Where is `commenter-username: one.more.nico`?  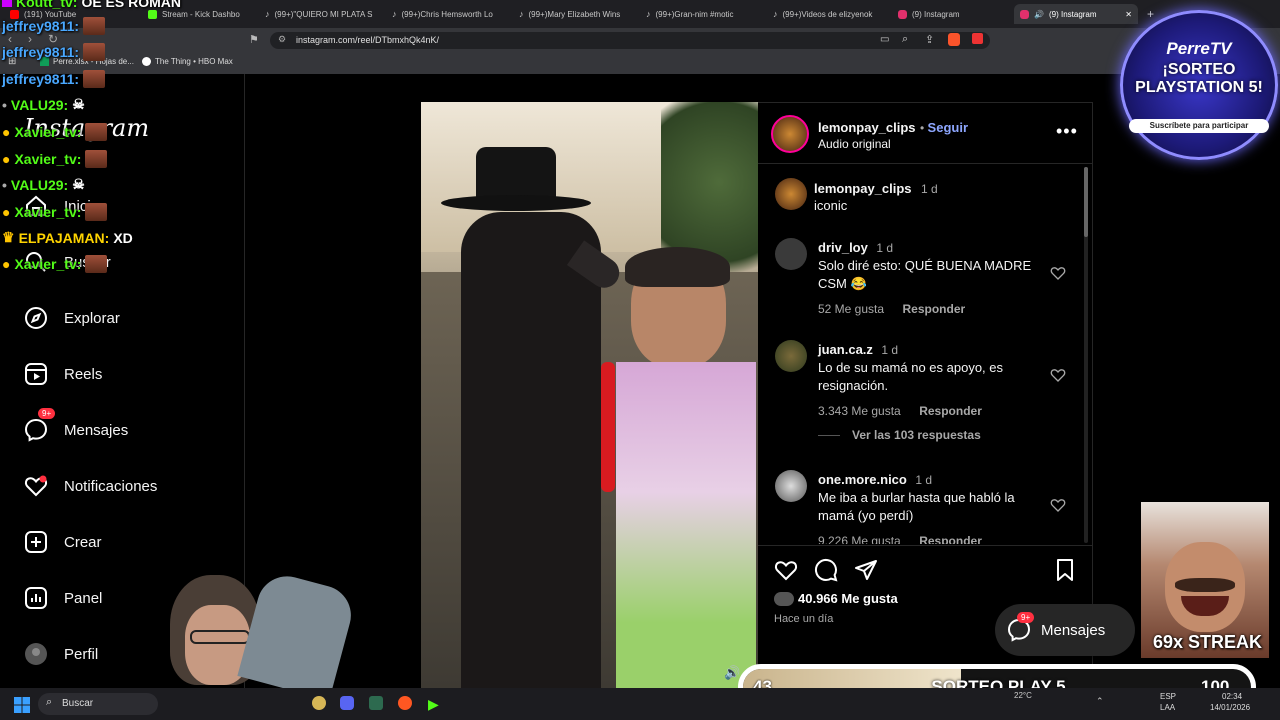
commenter-username: one.more.nico is located at coordinates (862, 479).